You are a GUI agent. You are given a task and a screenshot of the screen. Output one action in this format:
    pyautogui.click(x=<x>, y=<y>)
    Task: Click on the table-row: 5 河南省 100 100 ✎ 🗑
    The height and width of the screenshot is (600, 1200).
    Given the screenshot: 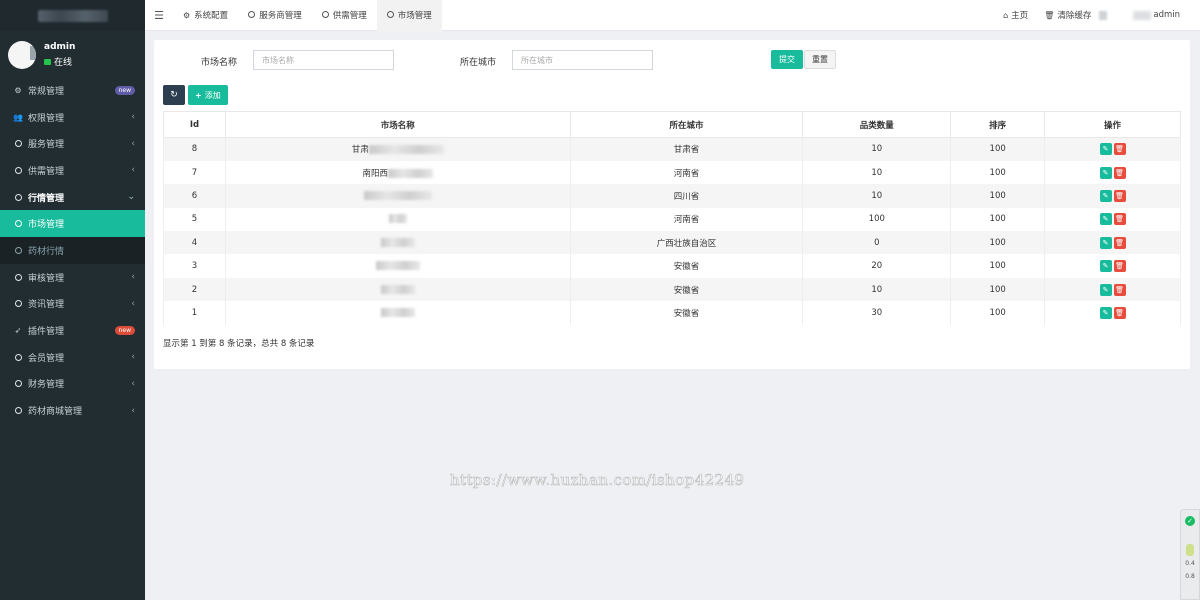 What is the action you would take?
    pyautogui.click(x=672, y=219)
    